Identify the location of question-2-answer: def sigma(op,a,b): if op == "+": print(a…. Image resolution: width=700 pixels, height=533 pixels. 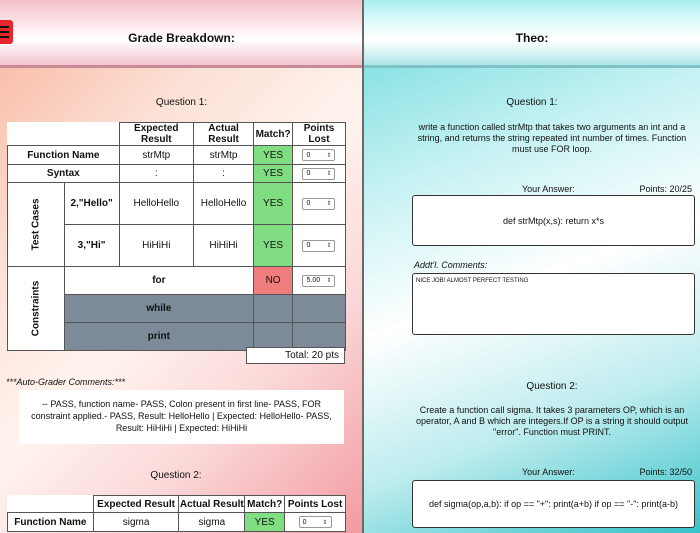
(553, 504).